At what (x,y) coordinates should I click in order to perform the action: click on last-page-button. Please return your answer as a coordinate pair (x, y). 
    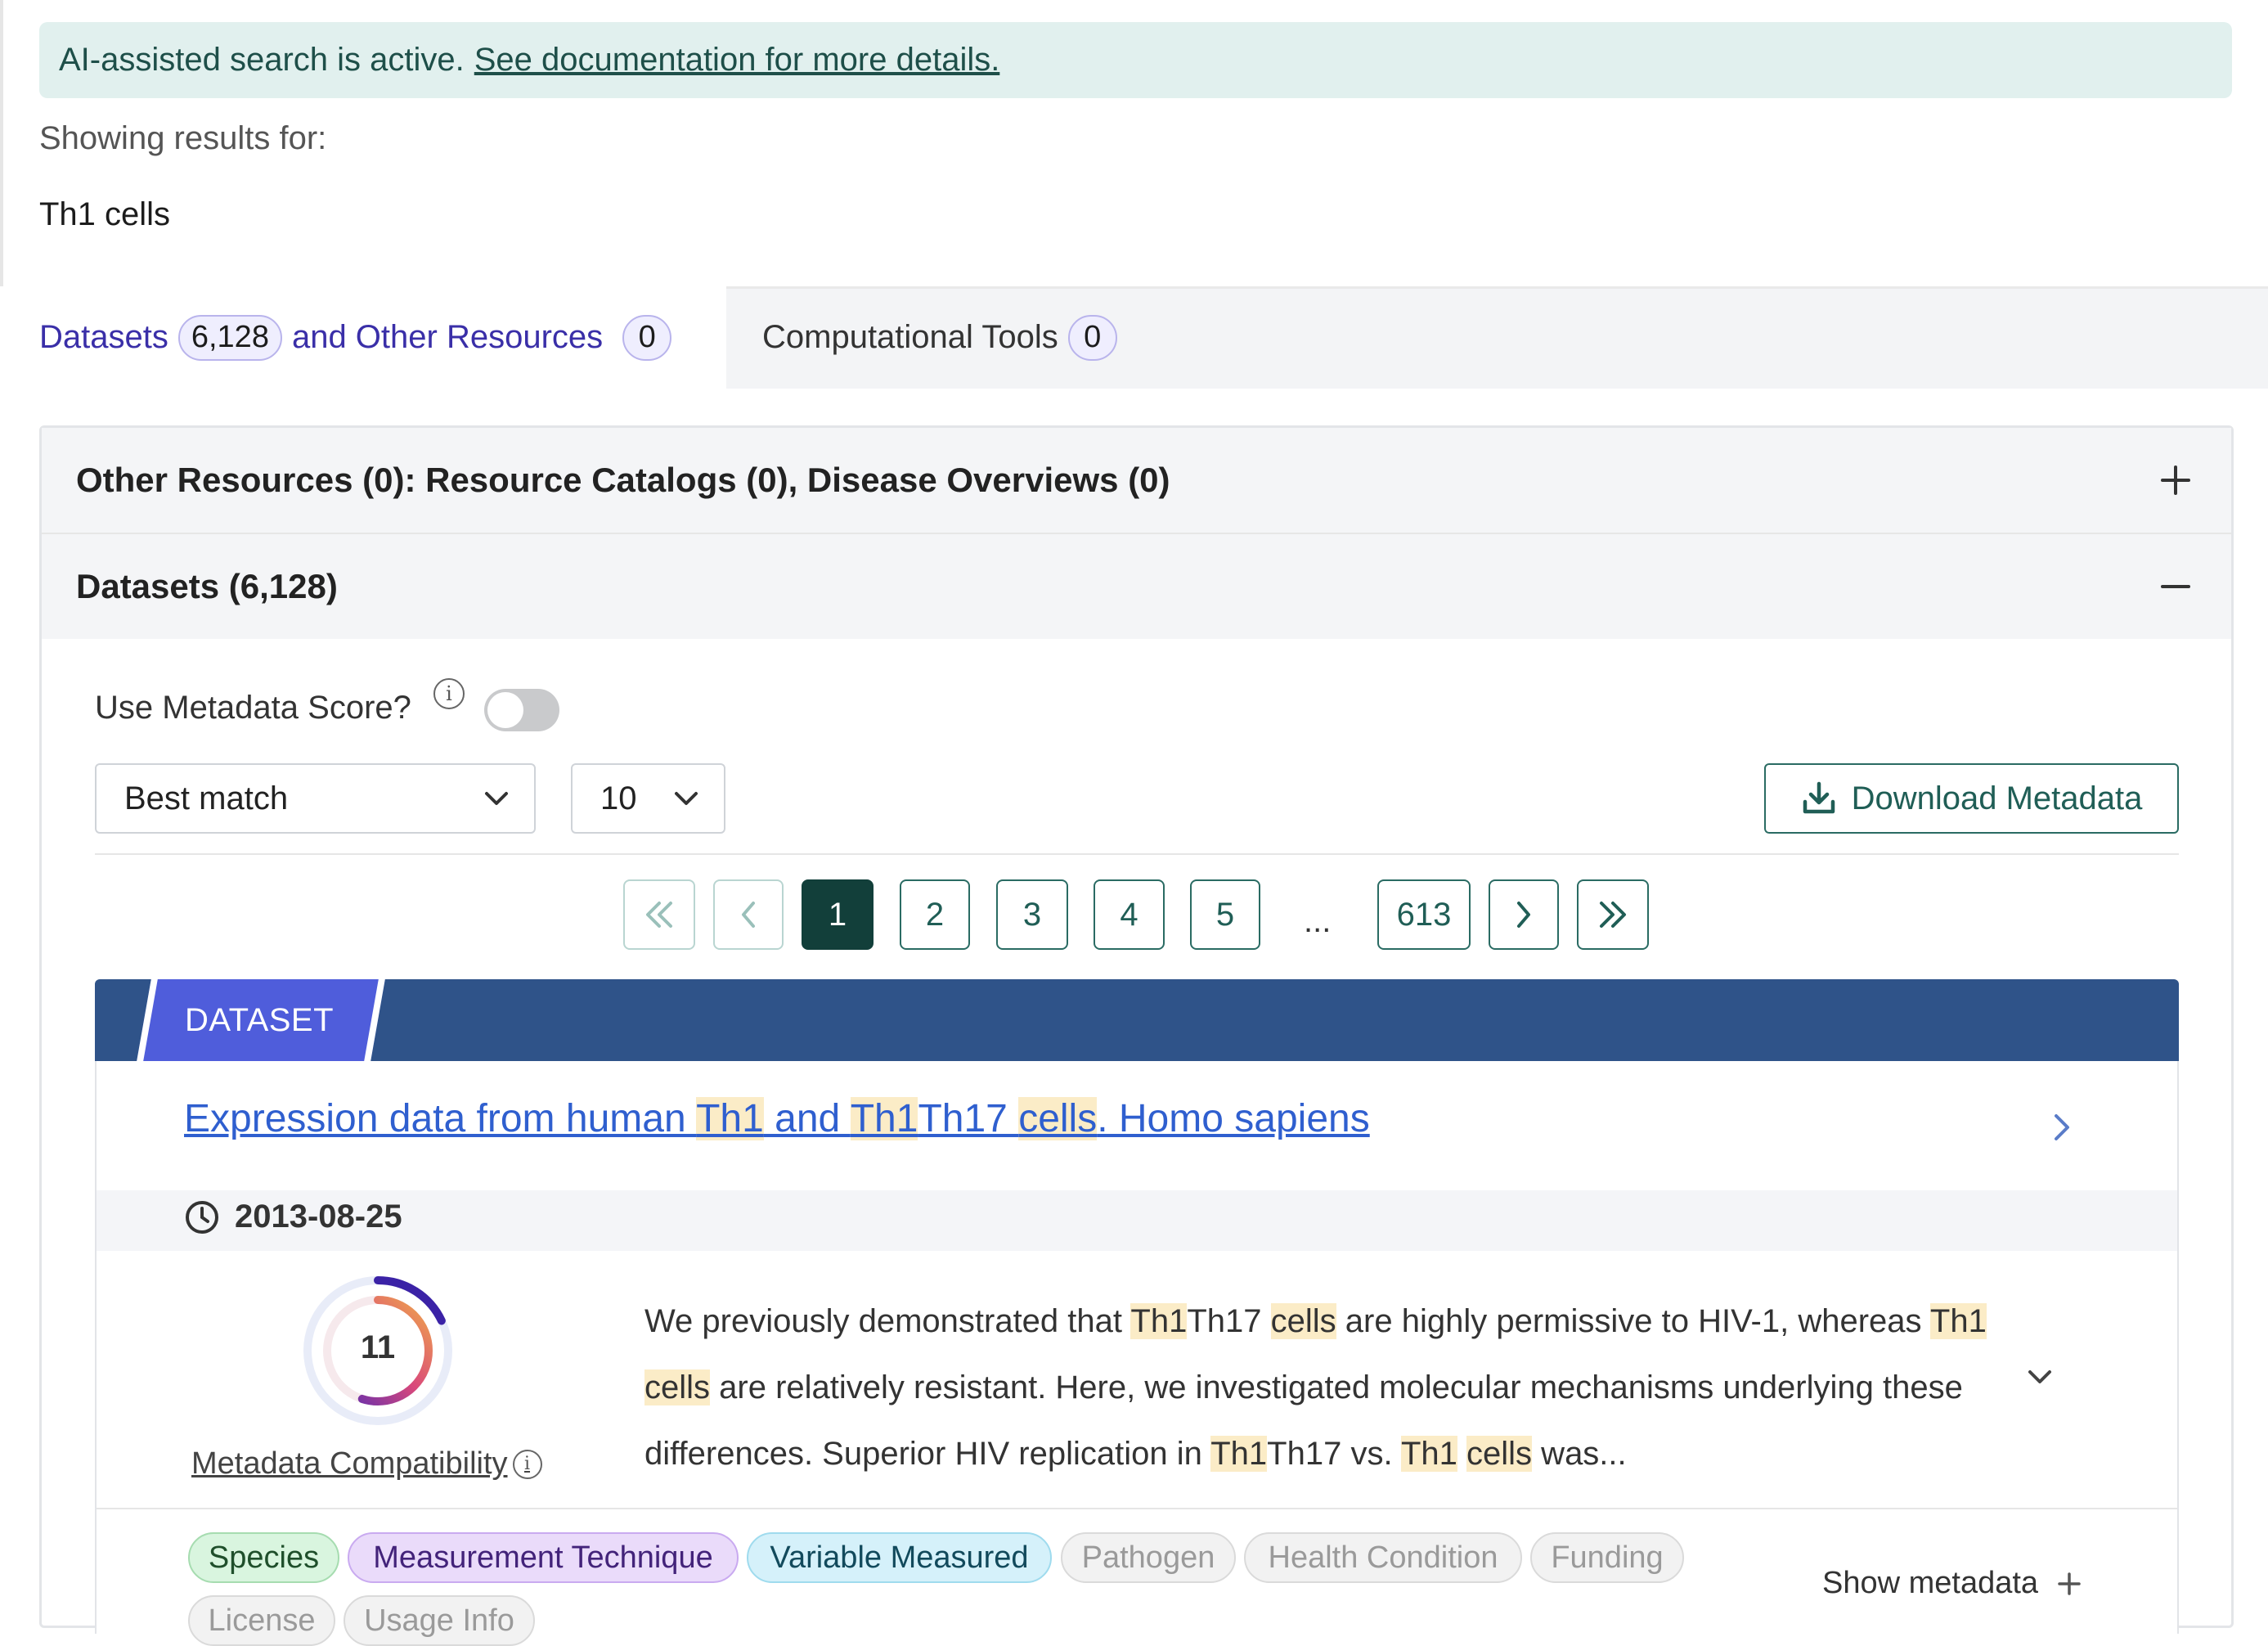
    Looking at the image, I should click on (1613, 914).